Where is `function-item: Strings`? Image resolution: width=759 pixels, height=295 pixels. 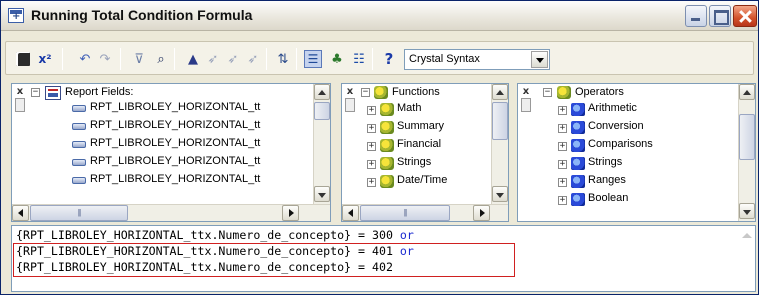
function-item: Strings is located at coordinates (414, 162).